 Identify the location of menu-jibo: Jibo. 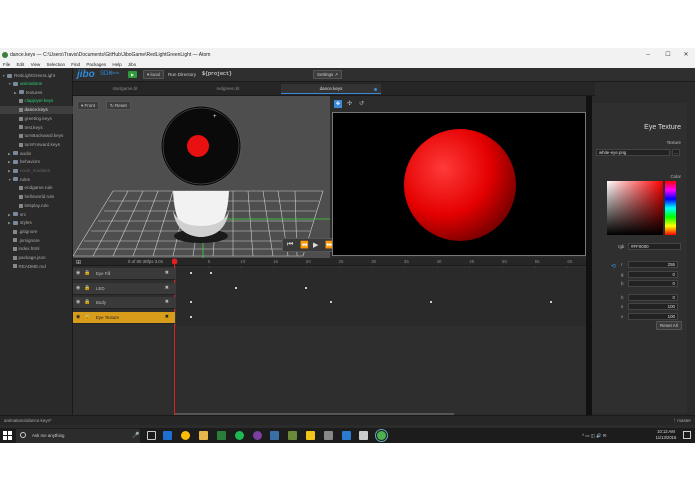
(132, 64).